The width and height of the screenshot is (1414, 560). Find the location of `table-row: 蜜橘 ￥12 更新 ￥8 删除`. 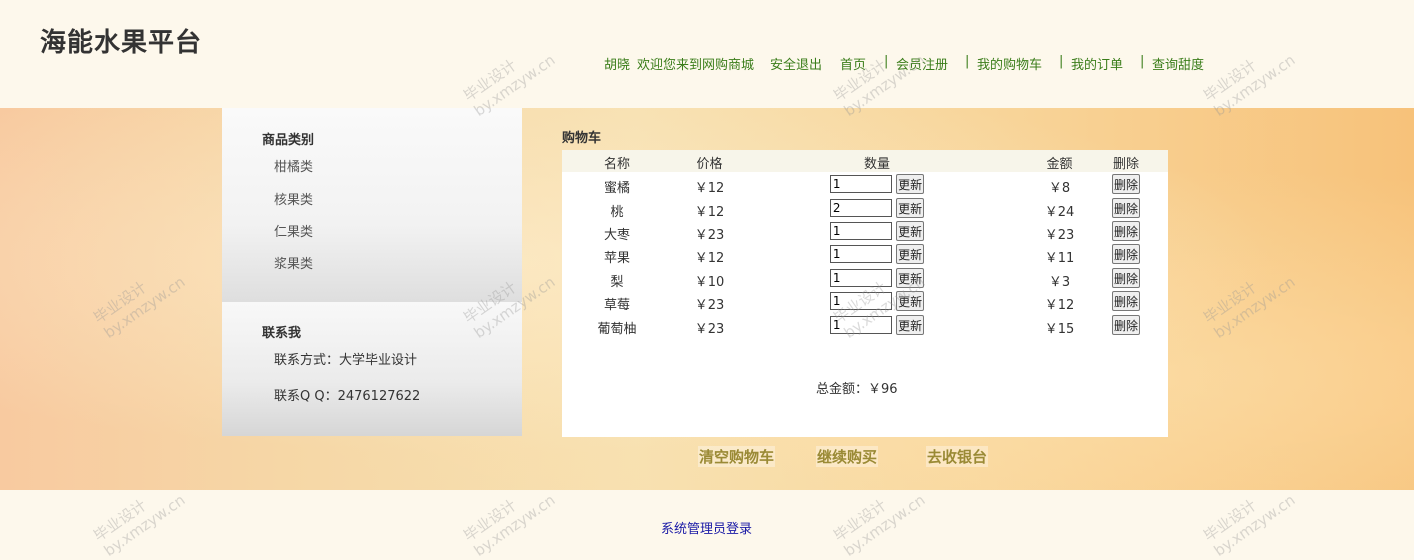

table-row: 蜜橘 ￥12 更新 ￥8 删除 is located at coordinates (865, 184).